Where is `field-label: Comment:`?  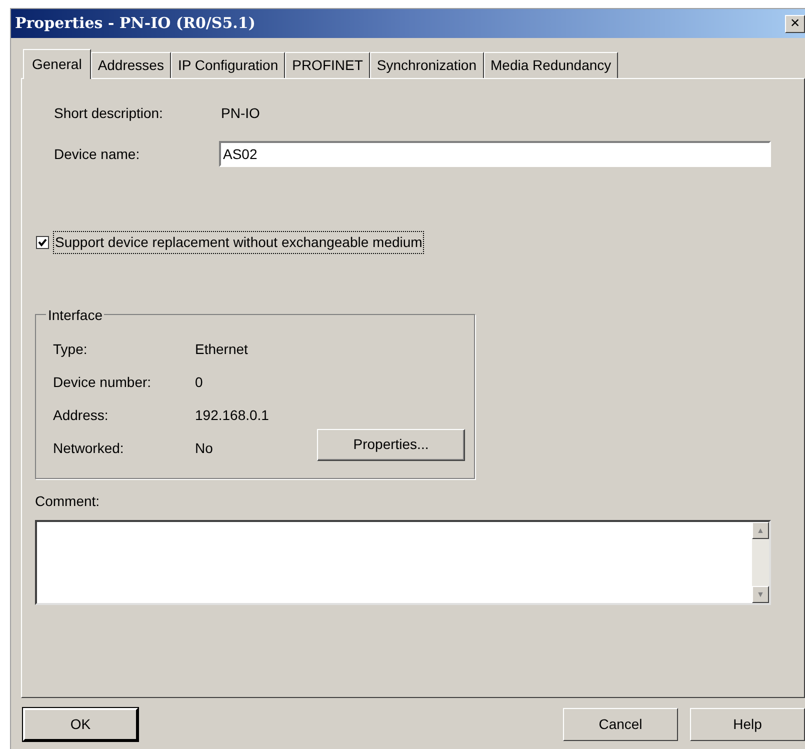
field-label: Comment: is located at coordinates (68, 501).